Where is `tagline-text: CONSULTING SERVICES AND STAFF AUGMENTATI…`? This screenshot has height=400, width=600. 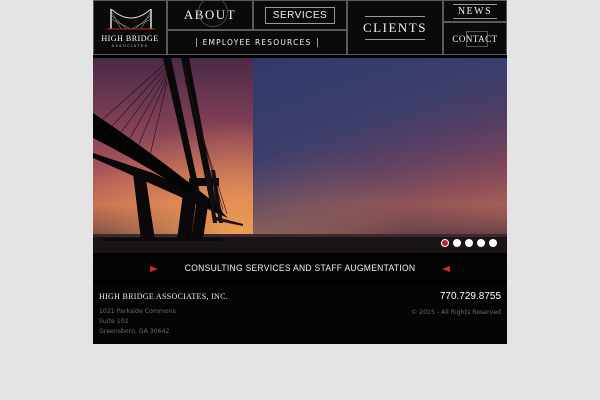
tagline-text: CONSULTING SERVICES AND STAFF AUGMENTATI… is located at coordinates (300, 268).